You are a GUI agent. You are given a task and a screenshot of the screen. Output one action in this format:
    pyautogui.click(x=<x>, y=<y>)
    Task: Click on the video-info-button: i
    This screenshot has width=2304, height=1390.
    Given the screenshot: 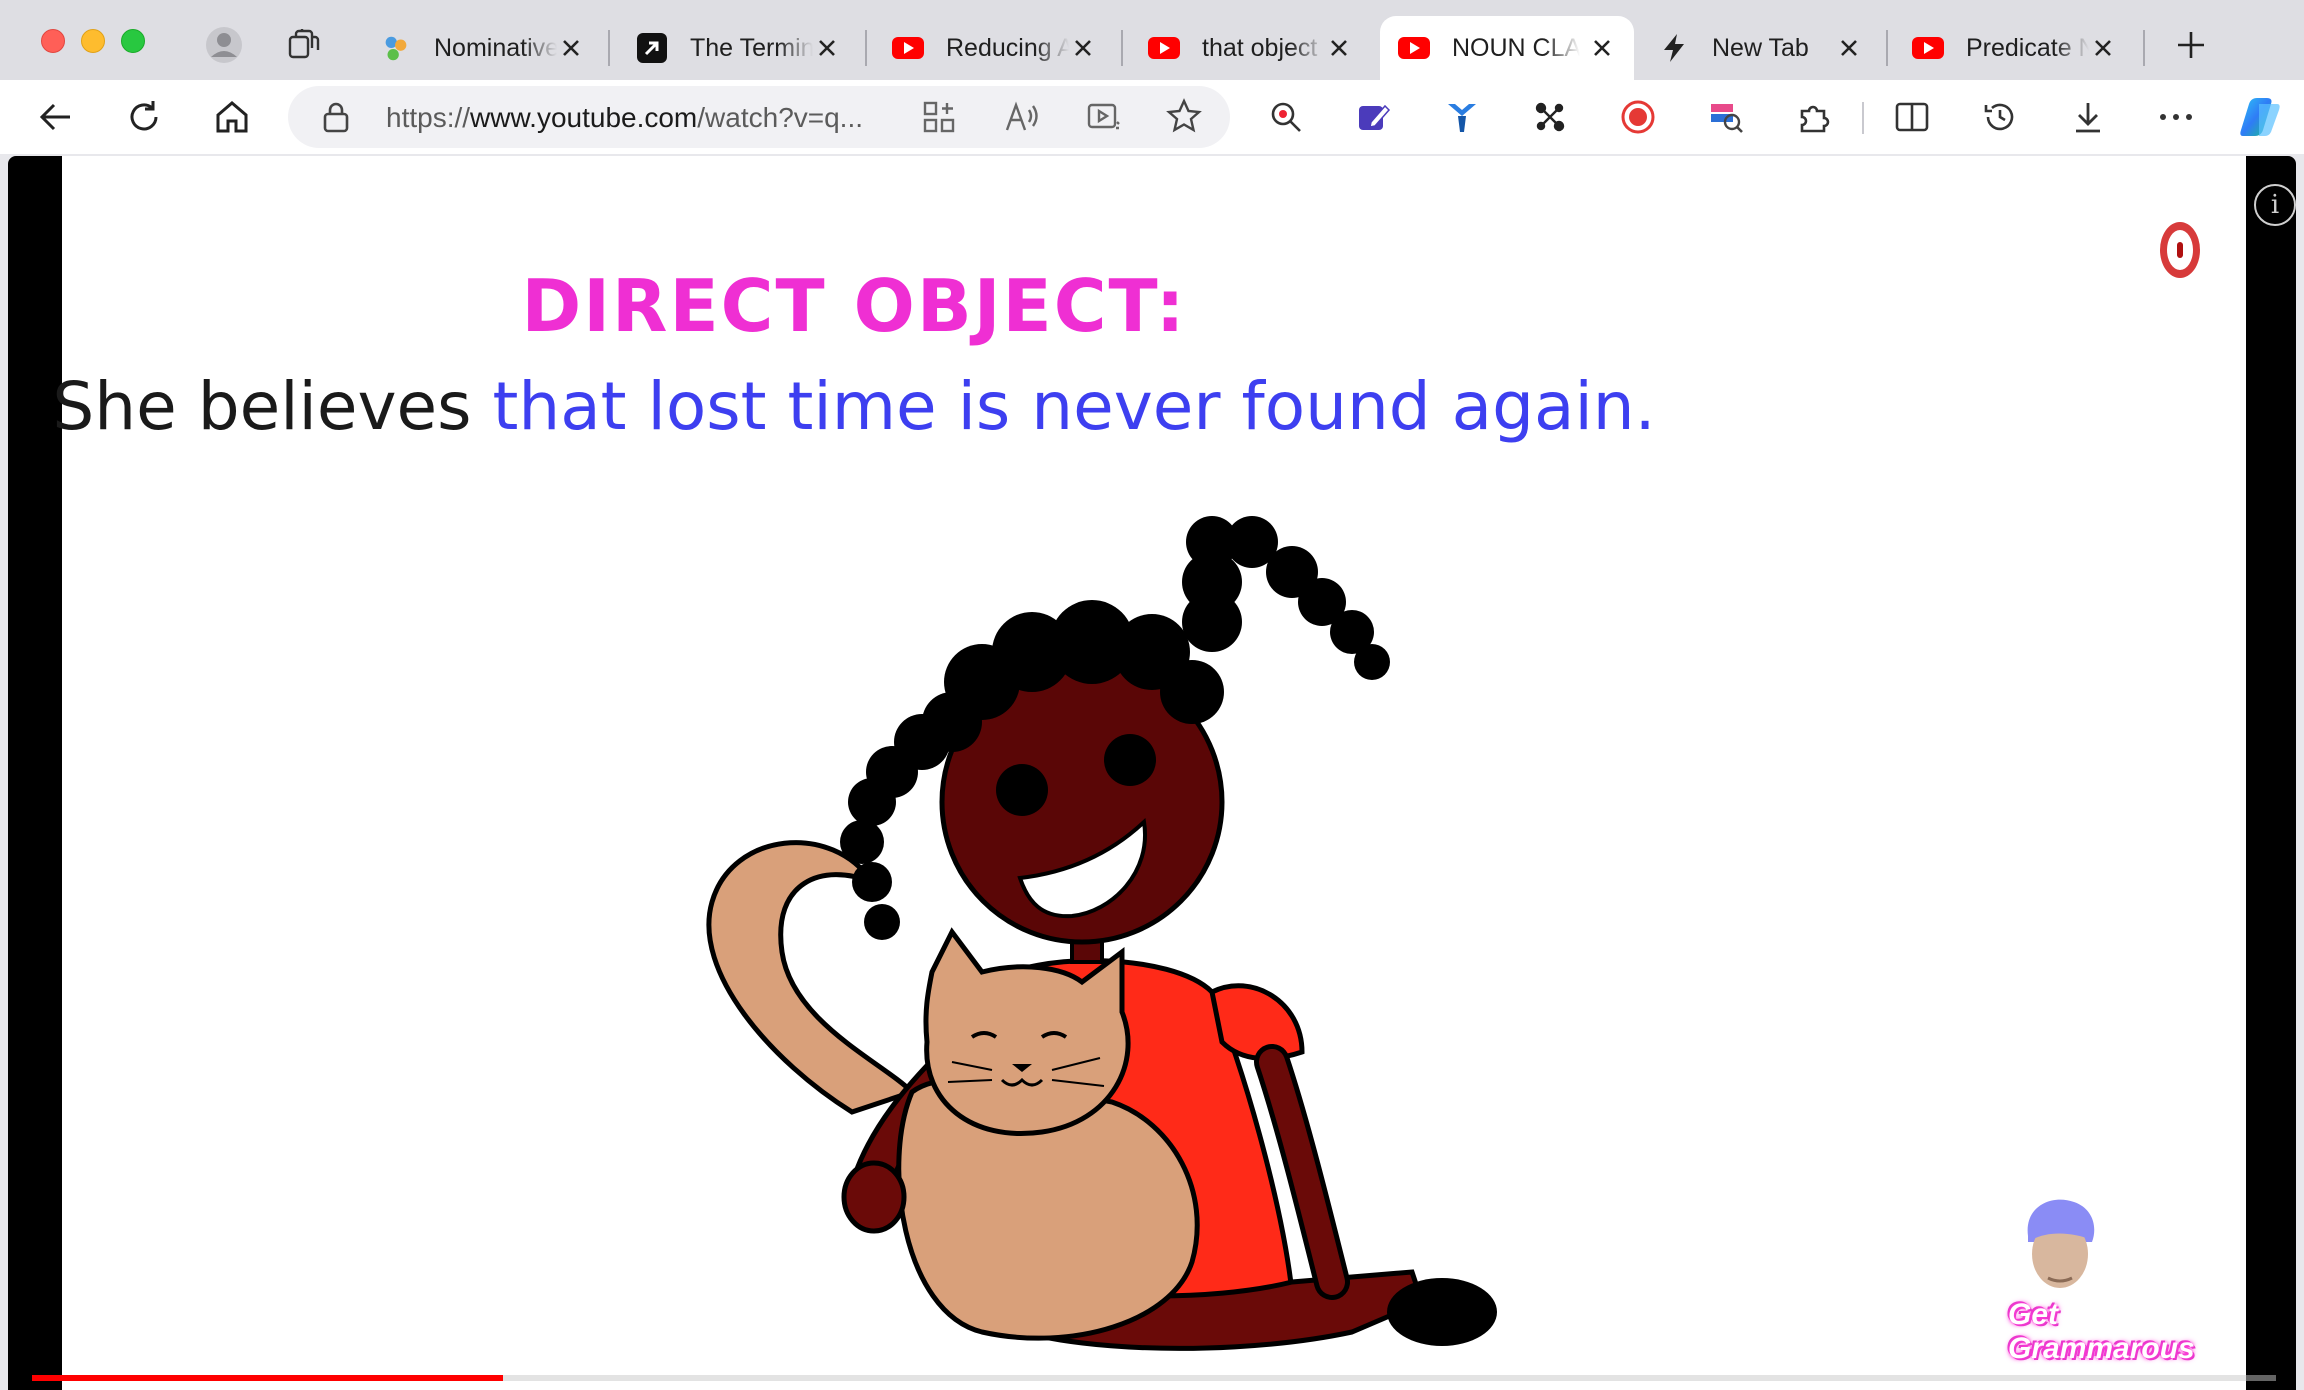 What is the action you would take?
    pyautogui.click(x=2275, y=205)
    